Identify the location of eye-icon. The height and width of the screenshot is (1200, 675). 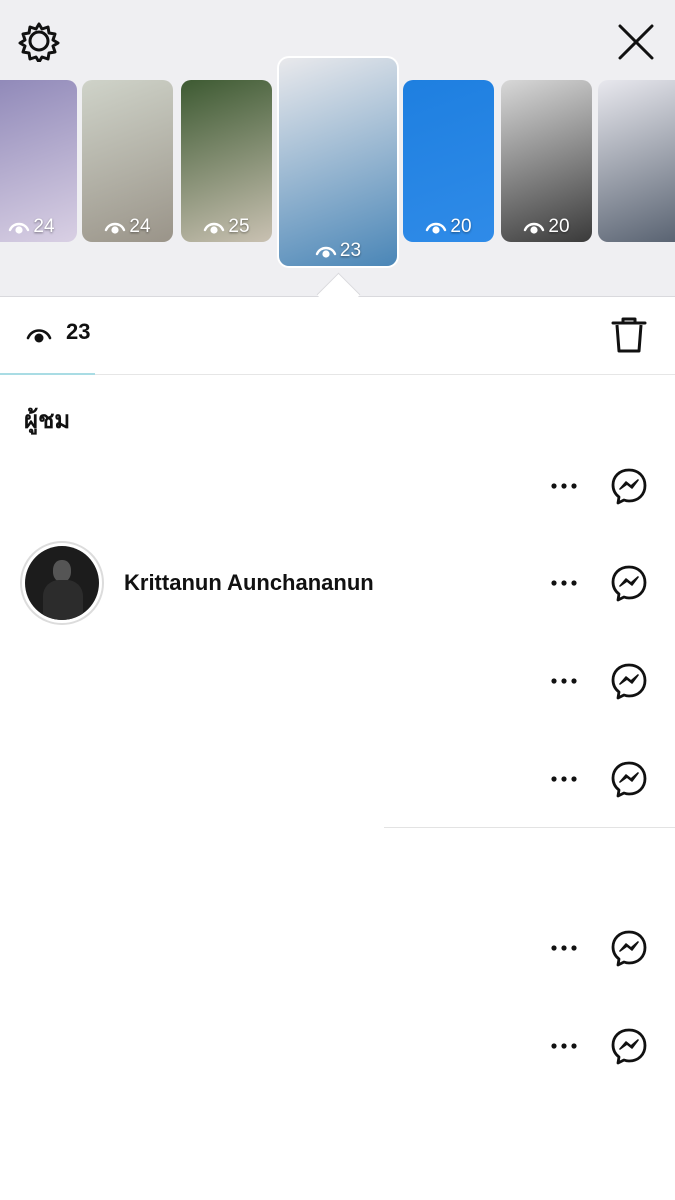
(39, 336).